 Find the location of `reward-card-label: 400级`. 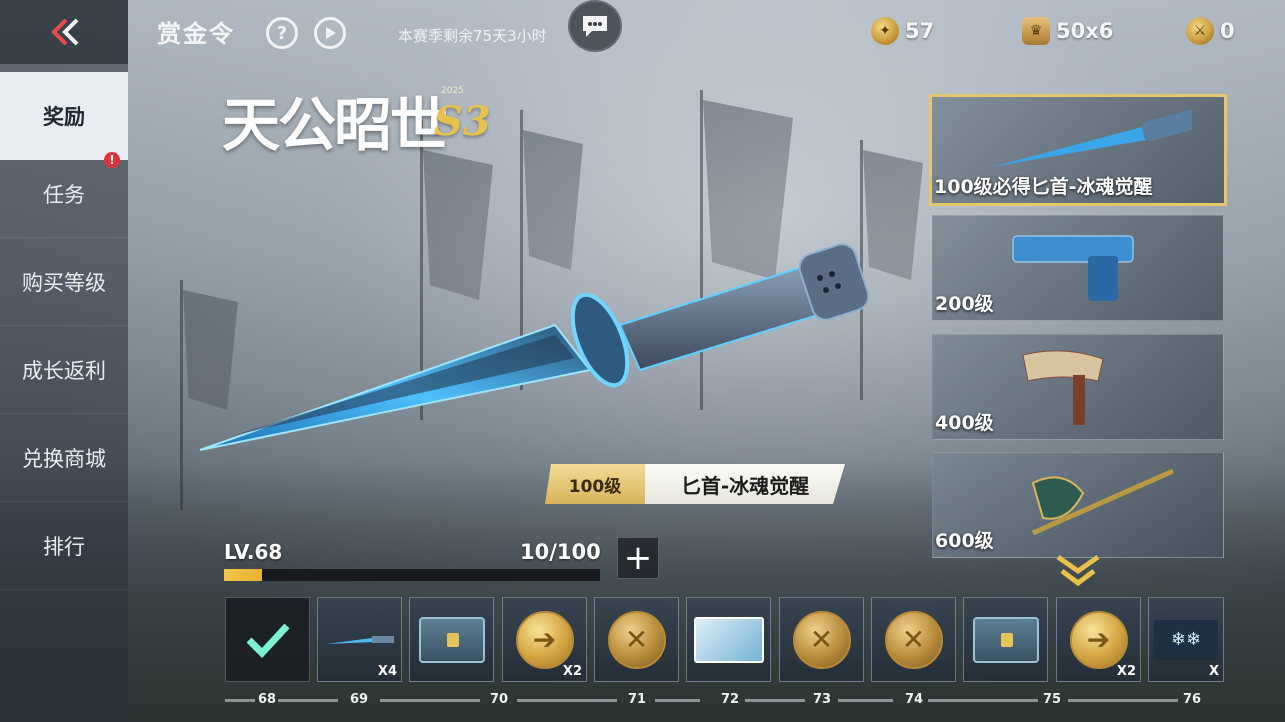

reward-card-label: 400级 is located at coordinates (964, 423).